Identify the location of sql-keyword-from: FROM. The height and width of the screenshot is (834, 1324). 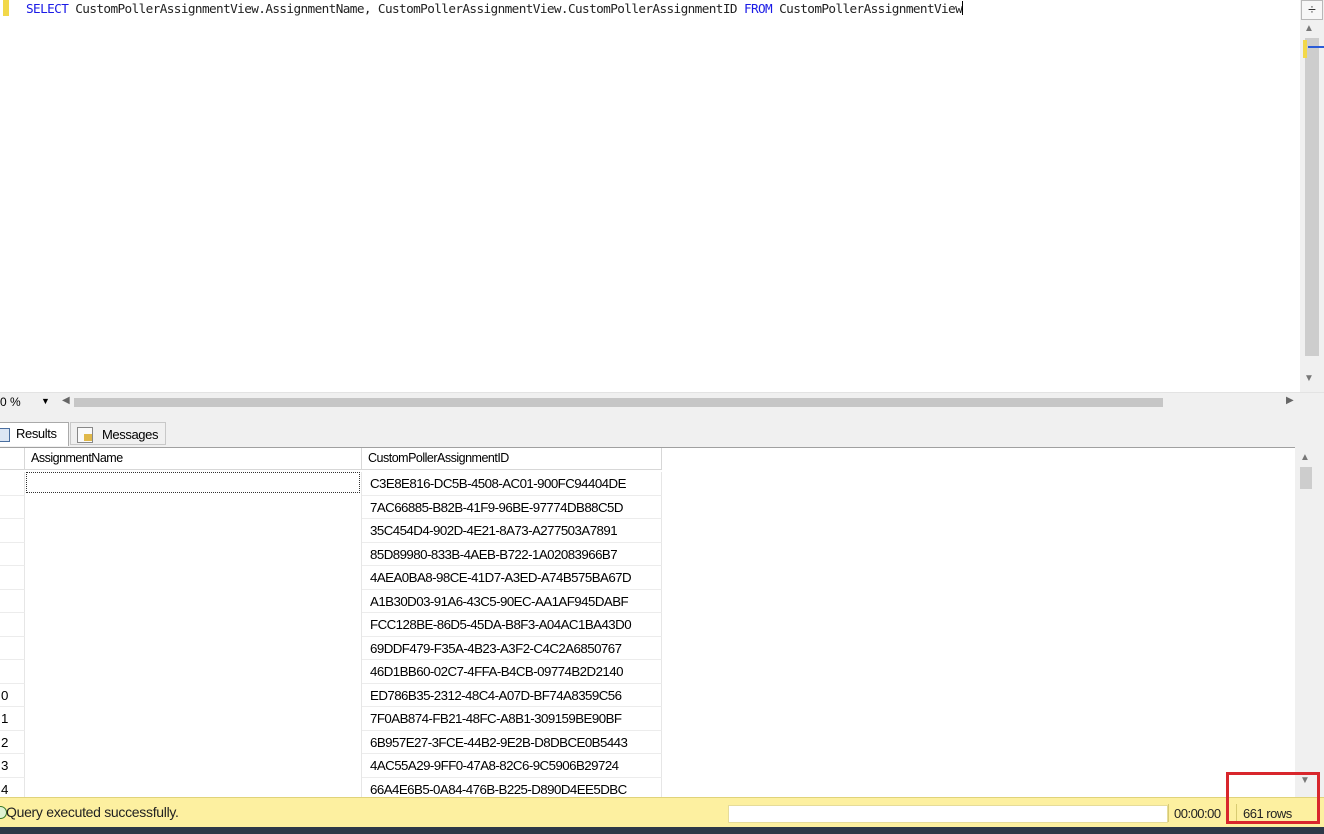
(758, 8).